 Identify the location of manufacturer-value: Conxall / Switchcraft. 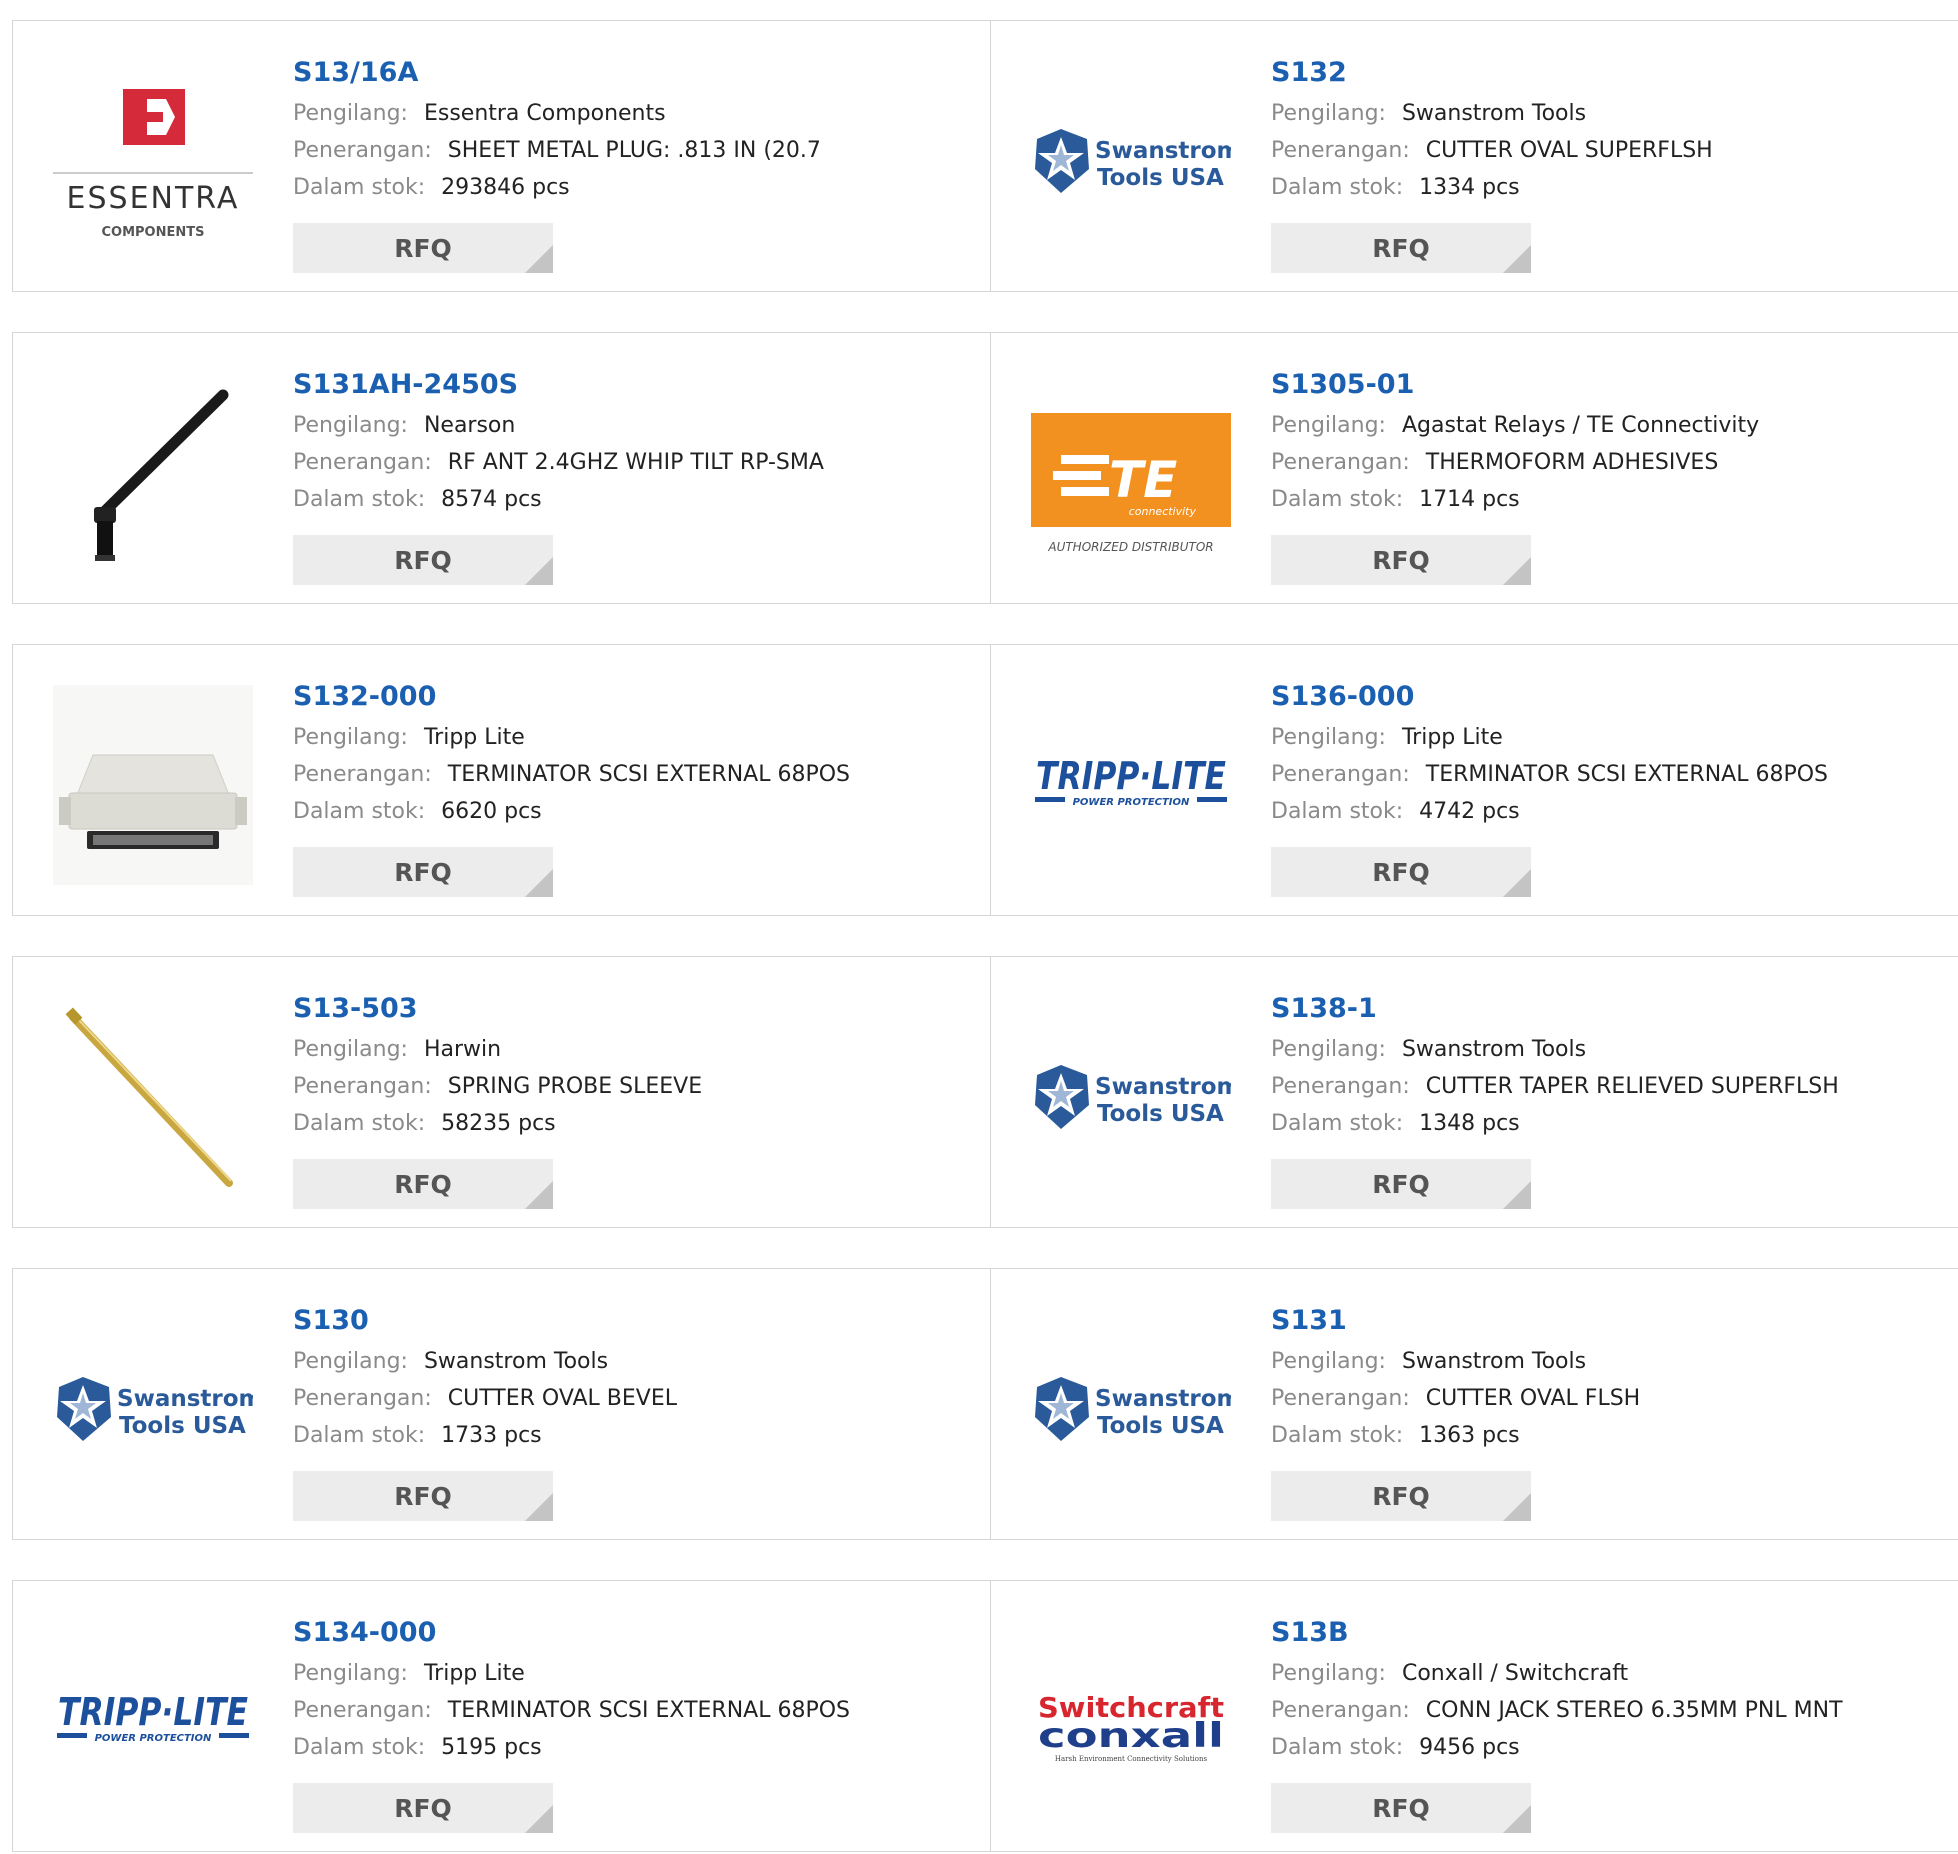
(1515, 1673).